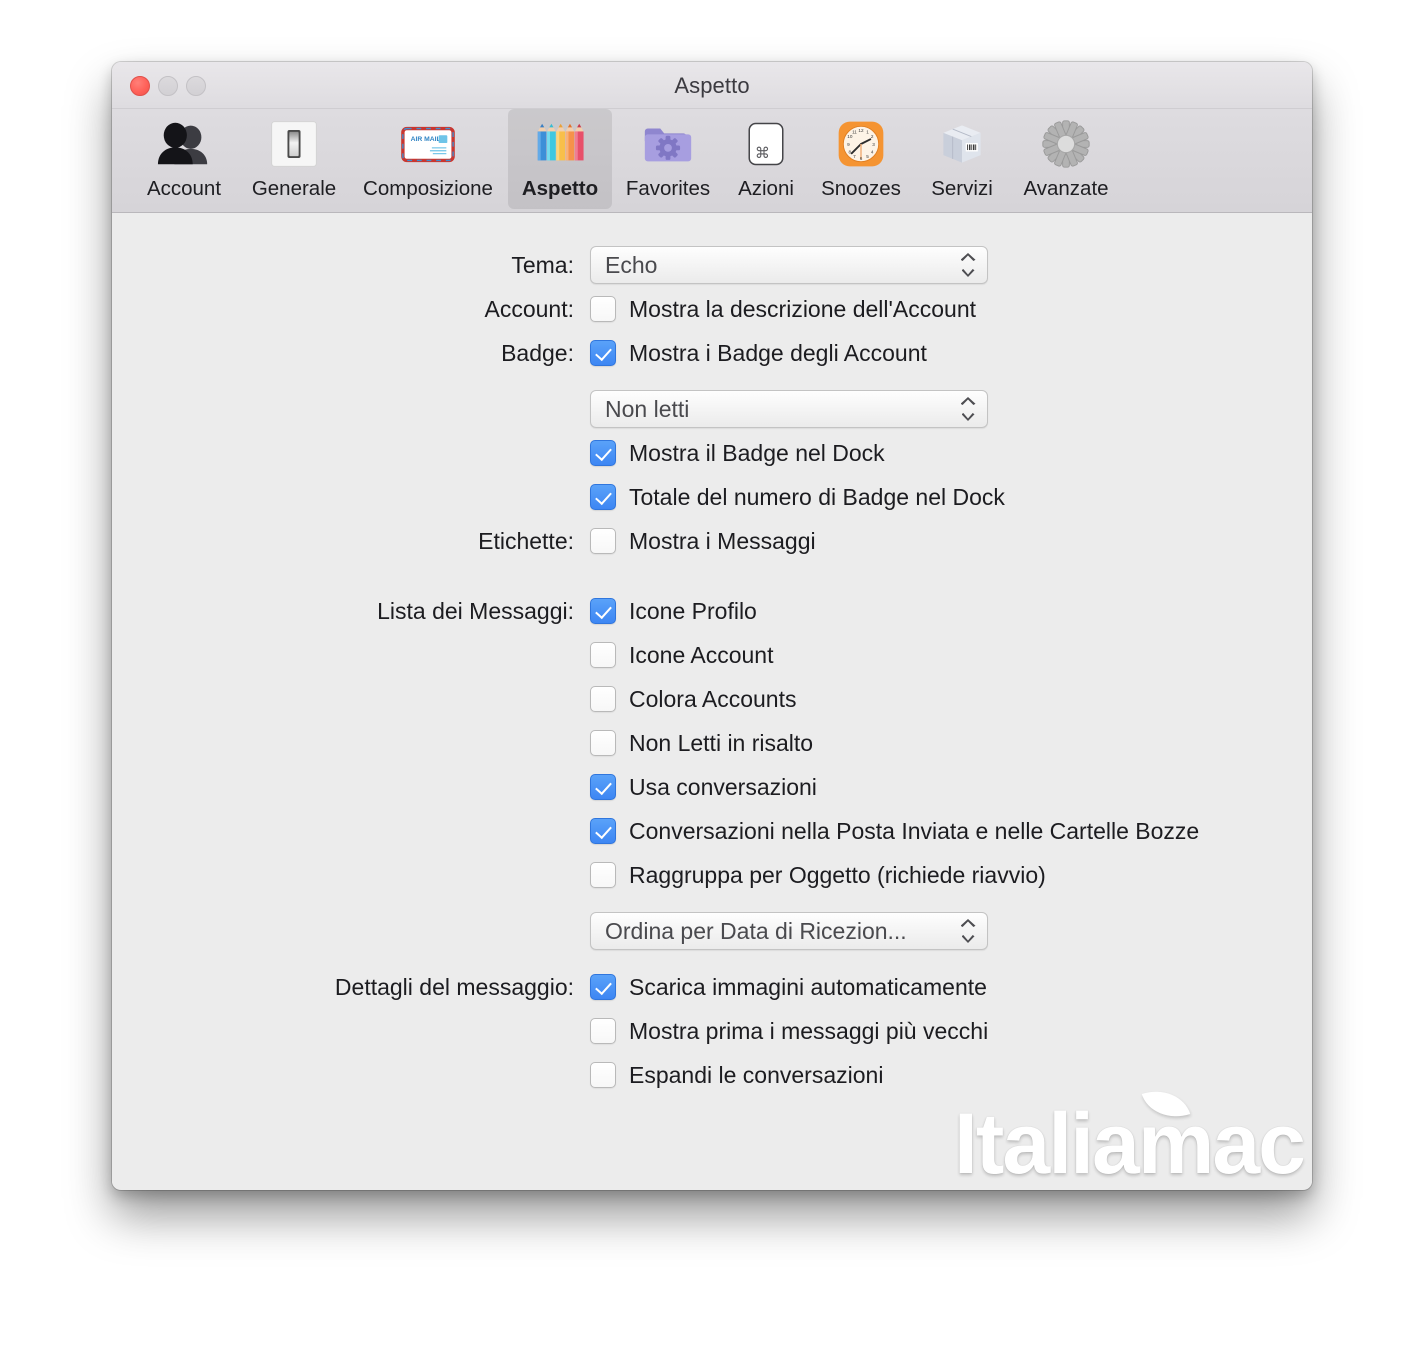 Image resolution: width=1424 pixels, height=1350 pixels. What do you see at coordinates (802, 308) in the screenshot?
I see `checkbox-label: Mostra la descrizione dell'Account` at bounding box center [802, 308].